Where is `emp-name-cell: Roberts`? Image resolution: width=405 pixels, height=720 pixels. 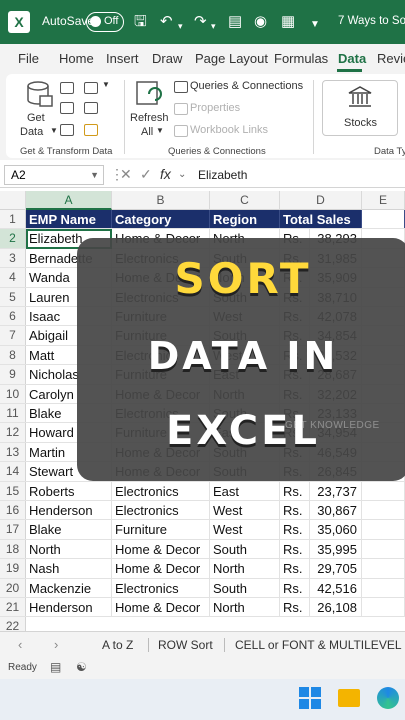 emp-name-cell: Roberts is located at coordinates (69, 490).